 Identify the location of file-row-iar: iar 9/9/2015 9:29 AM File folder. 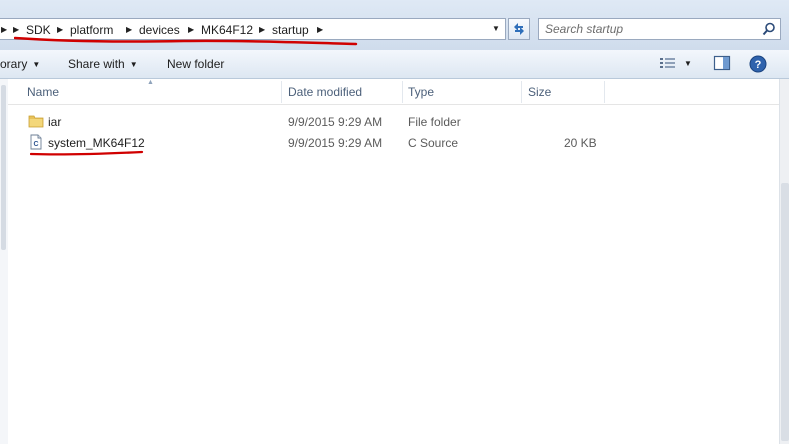
(393, 122).